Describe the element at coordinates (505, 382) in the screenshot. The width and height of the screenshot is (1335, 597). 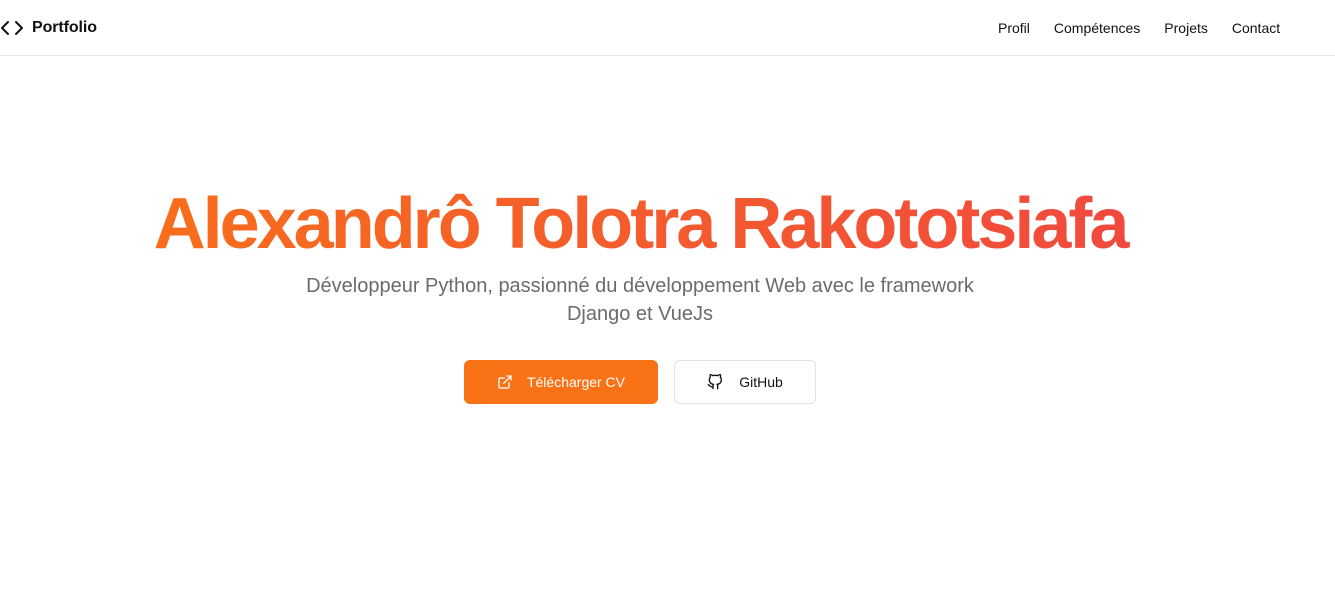
I see `external-link-icon` at that location.